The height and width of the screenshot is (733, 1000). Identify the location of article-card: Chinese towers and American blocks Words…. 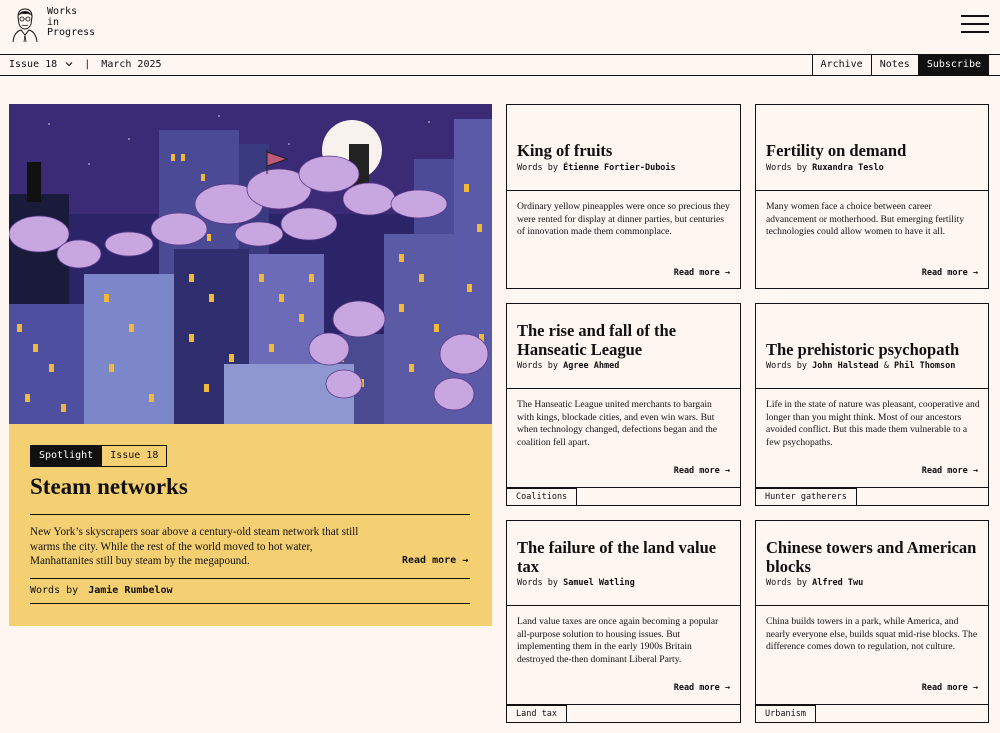
(872, 621).